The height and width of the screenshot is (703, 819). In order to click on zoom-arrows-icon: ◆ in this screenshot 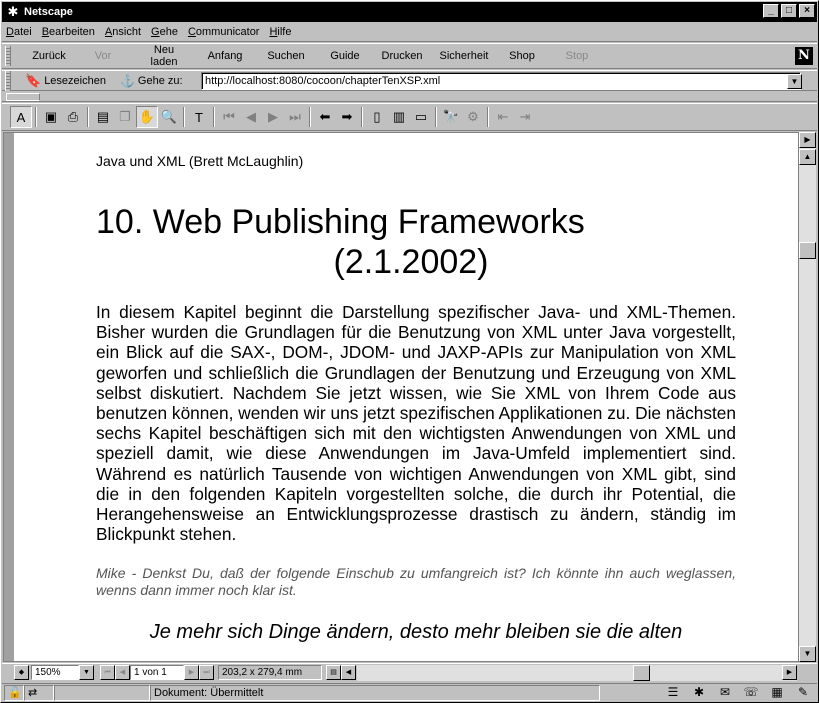, I will do `click(21, 672)`.